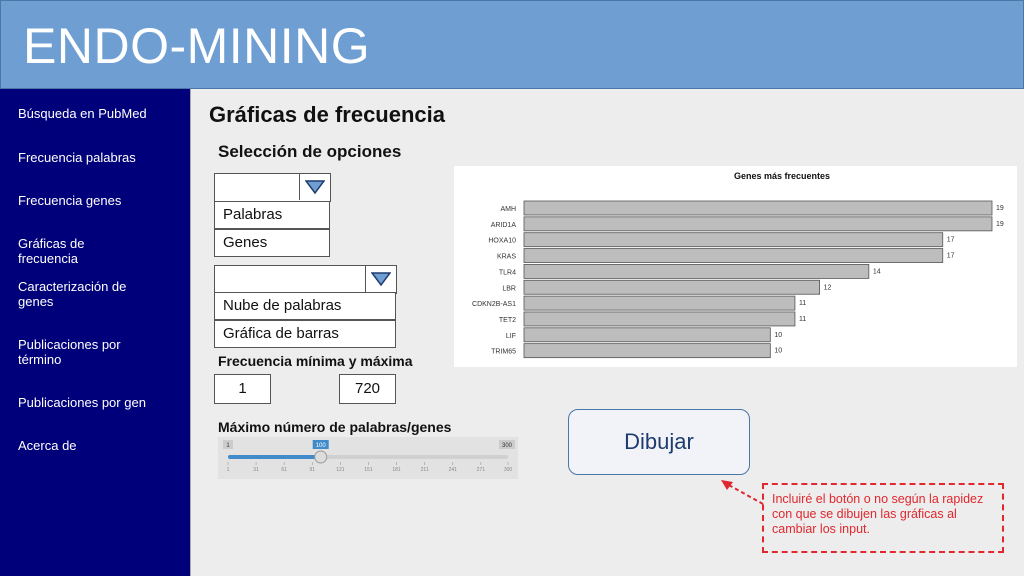  What do you see at coordinates (507, 446) in the screenshot?
I see `slider-max-label: 300` at bounding box center [507, 446].